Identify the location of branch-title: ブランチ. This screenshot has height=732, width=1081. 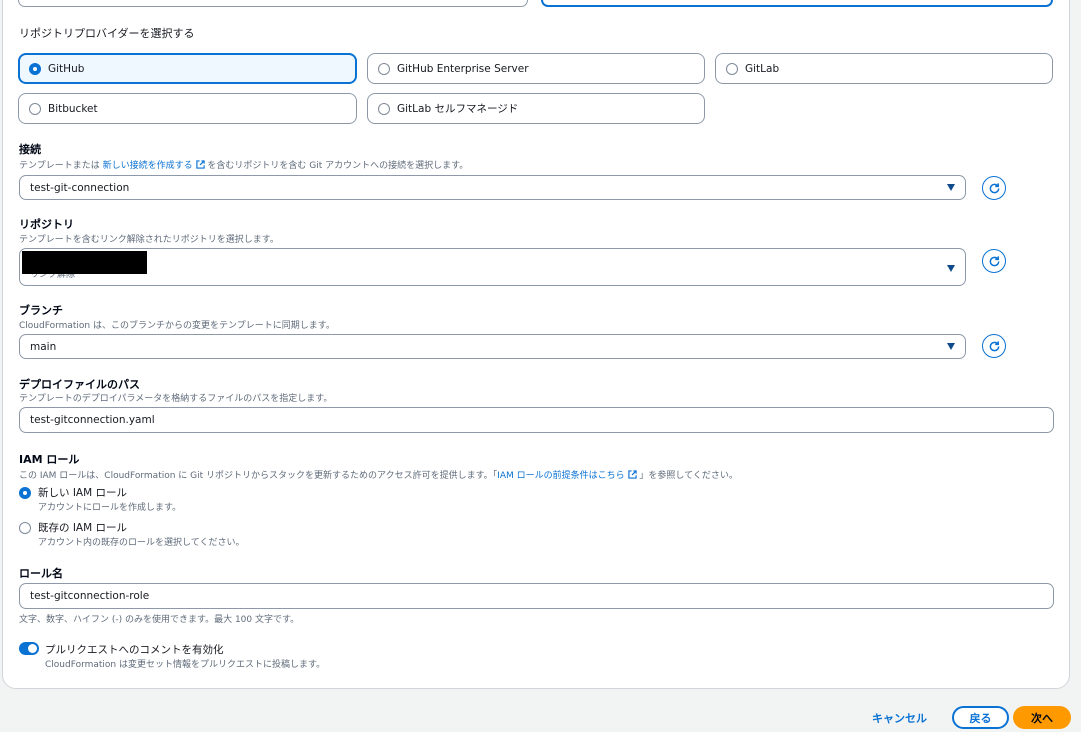
(41, 310).